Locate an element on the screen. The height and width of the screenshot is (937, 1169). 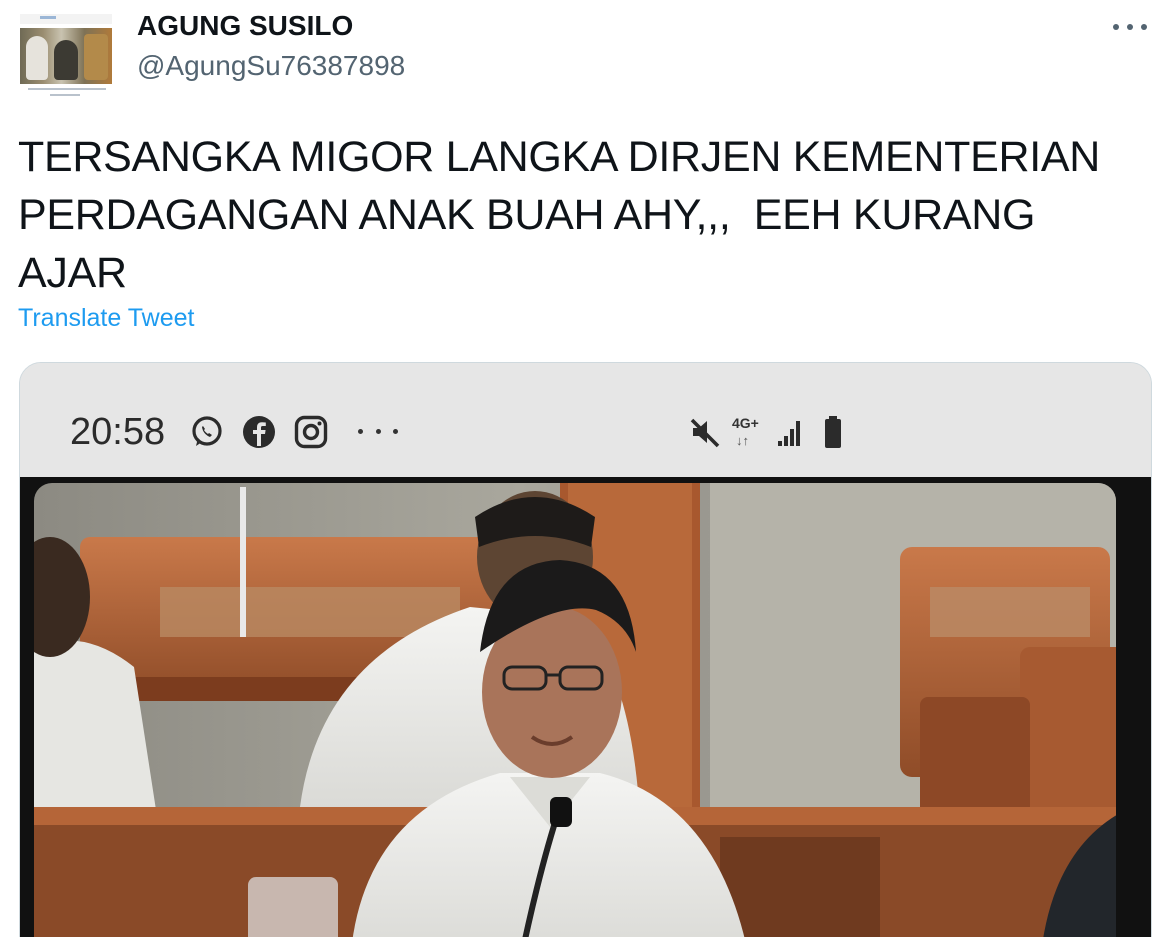
facebook-icon is located at coordinates (259, 432).